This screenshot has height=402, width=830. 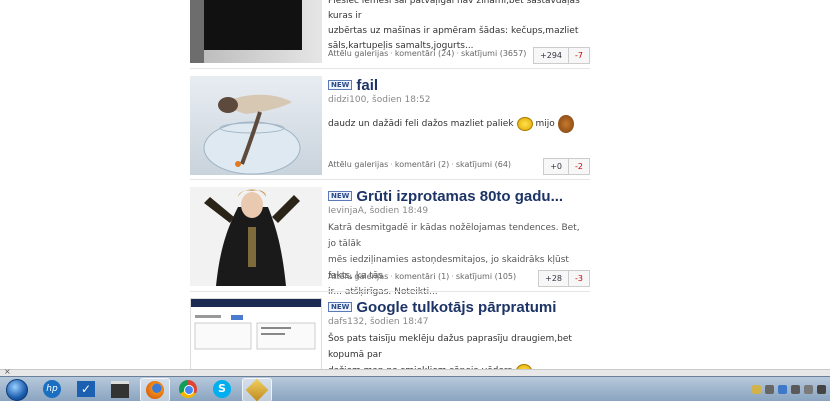 I want to click on comments-link: komentāri (1), so click(x=422, y=276).